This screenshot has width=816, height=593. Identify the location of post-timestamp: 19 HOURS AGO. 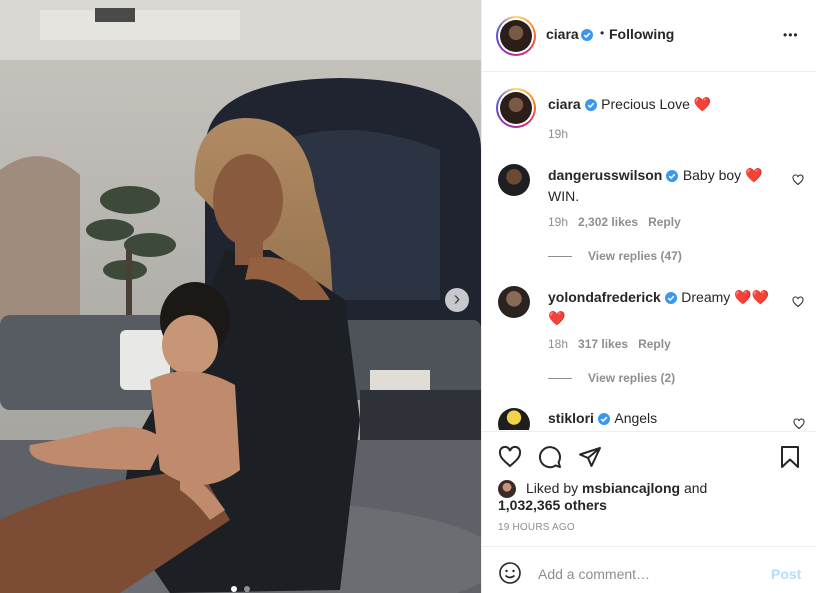
(536, 527).